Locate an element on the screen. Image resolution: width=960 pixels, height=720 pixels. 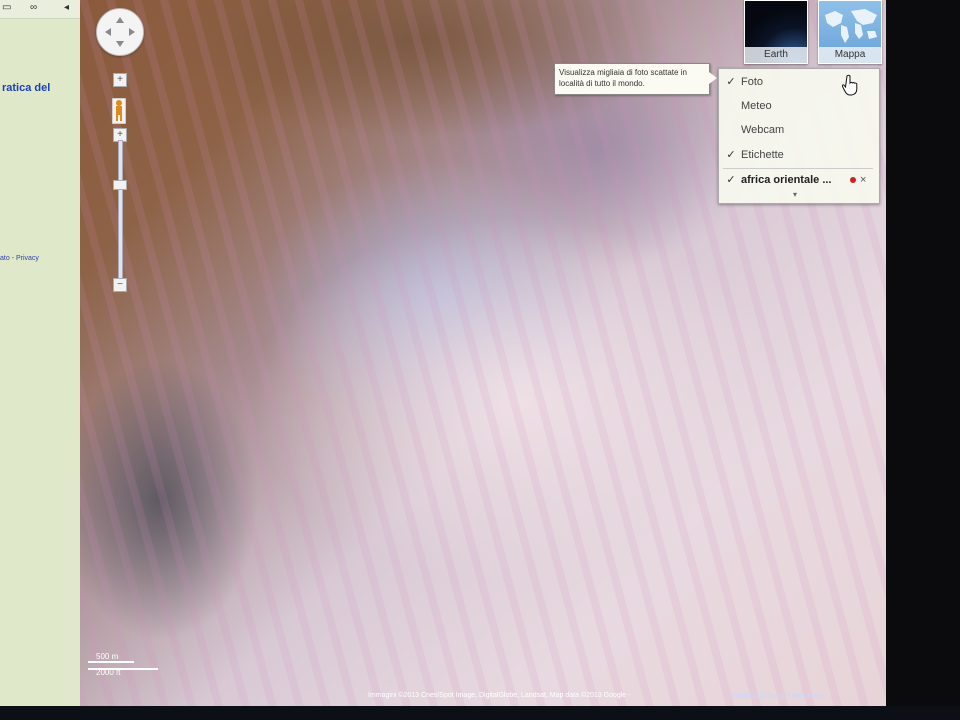
layer-item-meteo: Meteo is located at coordinates (799, 106).